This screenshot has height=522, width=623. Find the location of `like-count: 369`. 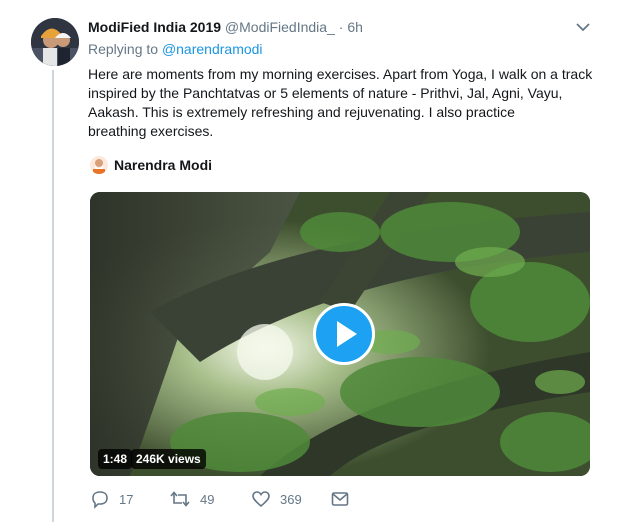

like-count: 369 is located at coordinates (291, 499).